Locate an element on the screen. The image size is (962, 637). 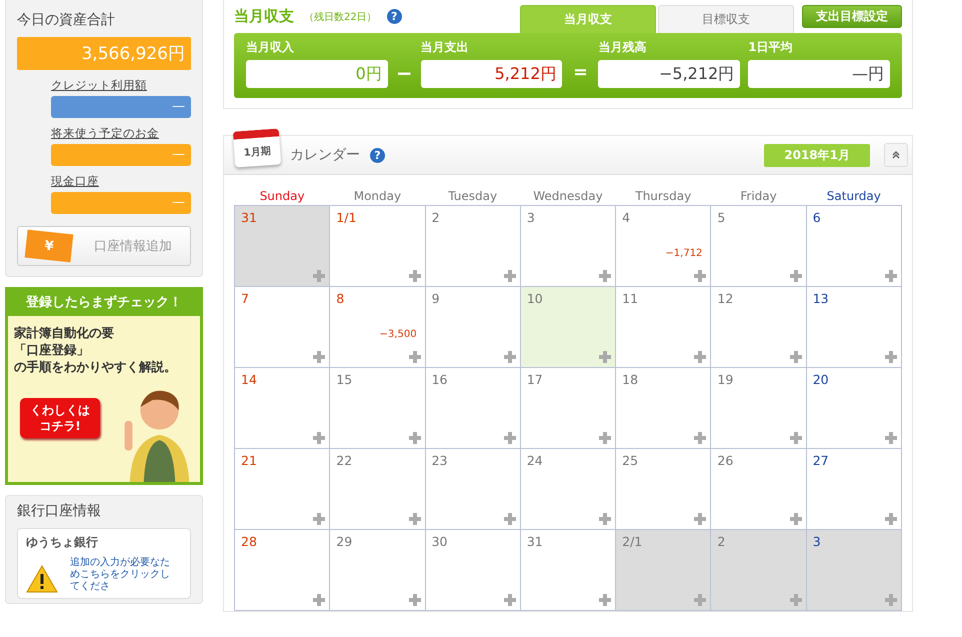
day-number: 7 is located at coordinates (245, 298).